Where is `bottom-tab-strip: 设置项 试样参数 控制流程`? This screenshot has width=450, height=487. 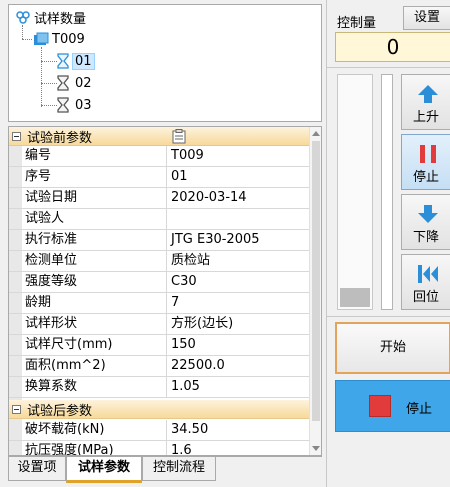 bottom-tab-strip: 设置项 试样参数 控制流程 is located at coordinates (165, 471).